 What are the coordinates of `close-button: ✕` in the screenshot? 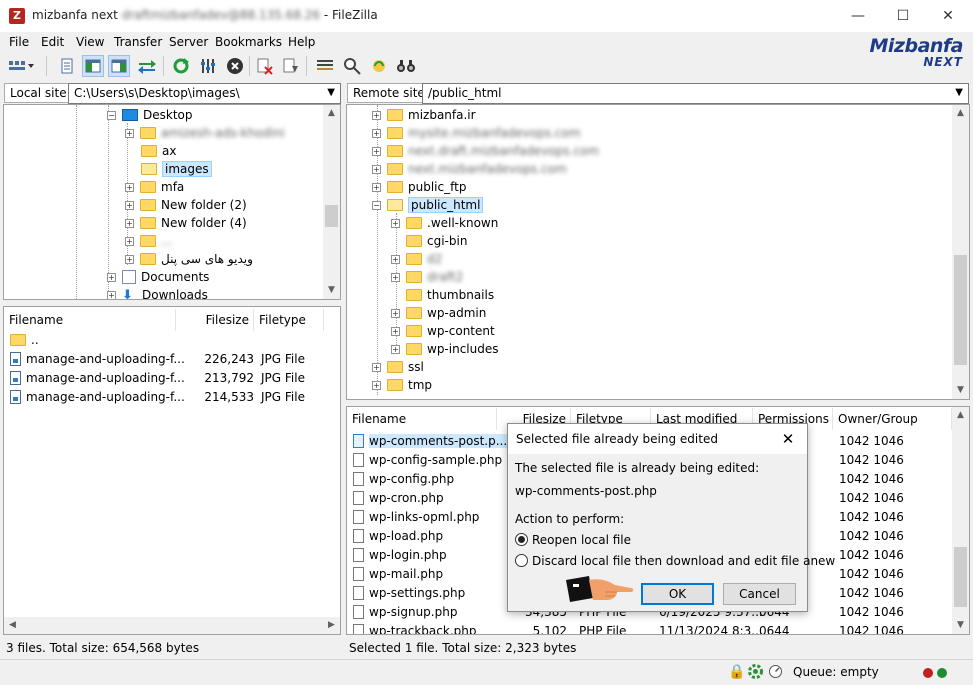 It's located at (948, 16).